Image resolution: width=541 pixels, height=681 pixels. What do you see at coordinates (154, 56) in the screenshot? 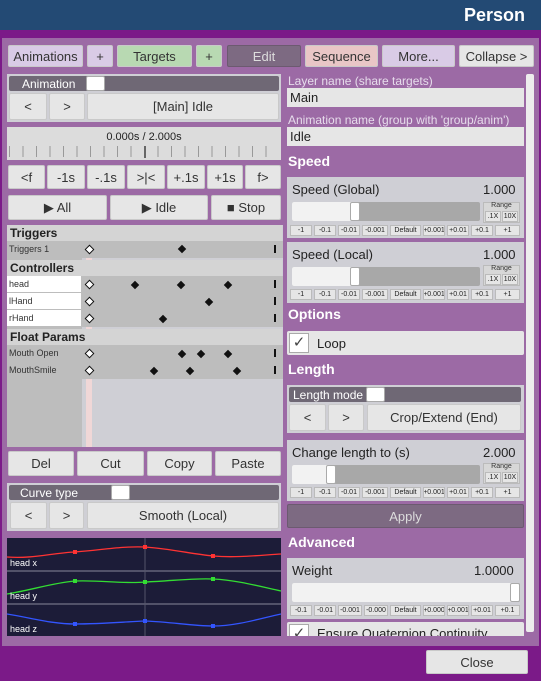
I see `tab-targets: Targets` at bounding box center [154, 56].